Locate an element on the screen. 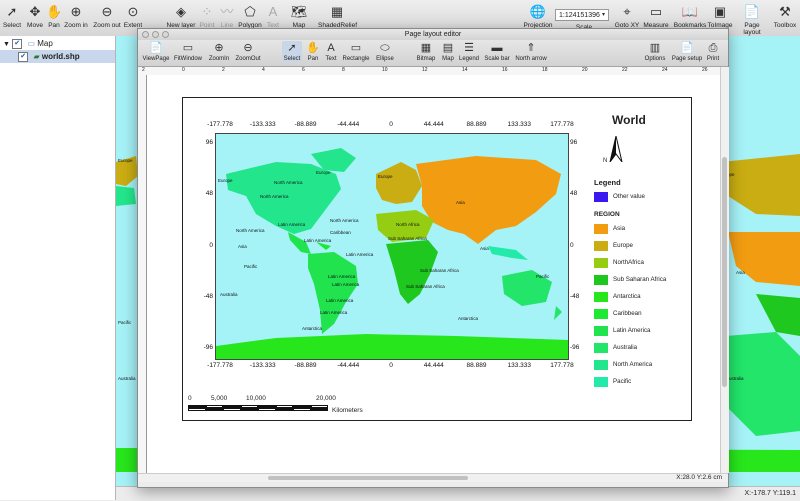 The height and width of the screenshot is (501, 800). shaded-relief-tool: ▦ ShadedRelief is located at coordinates (337, 15).